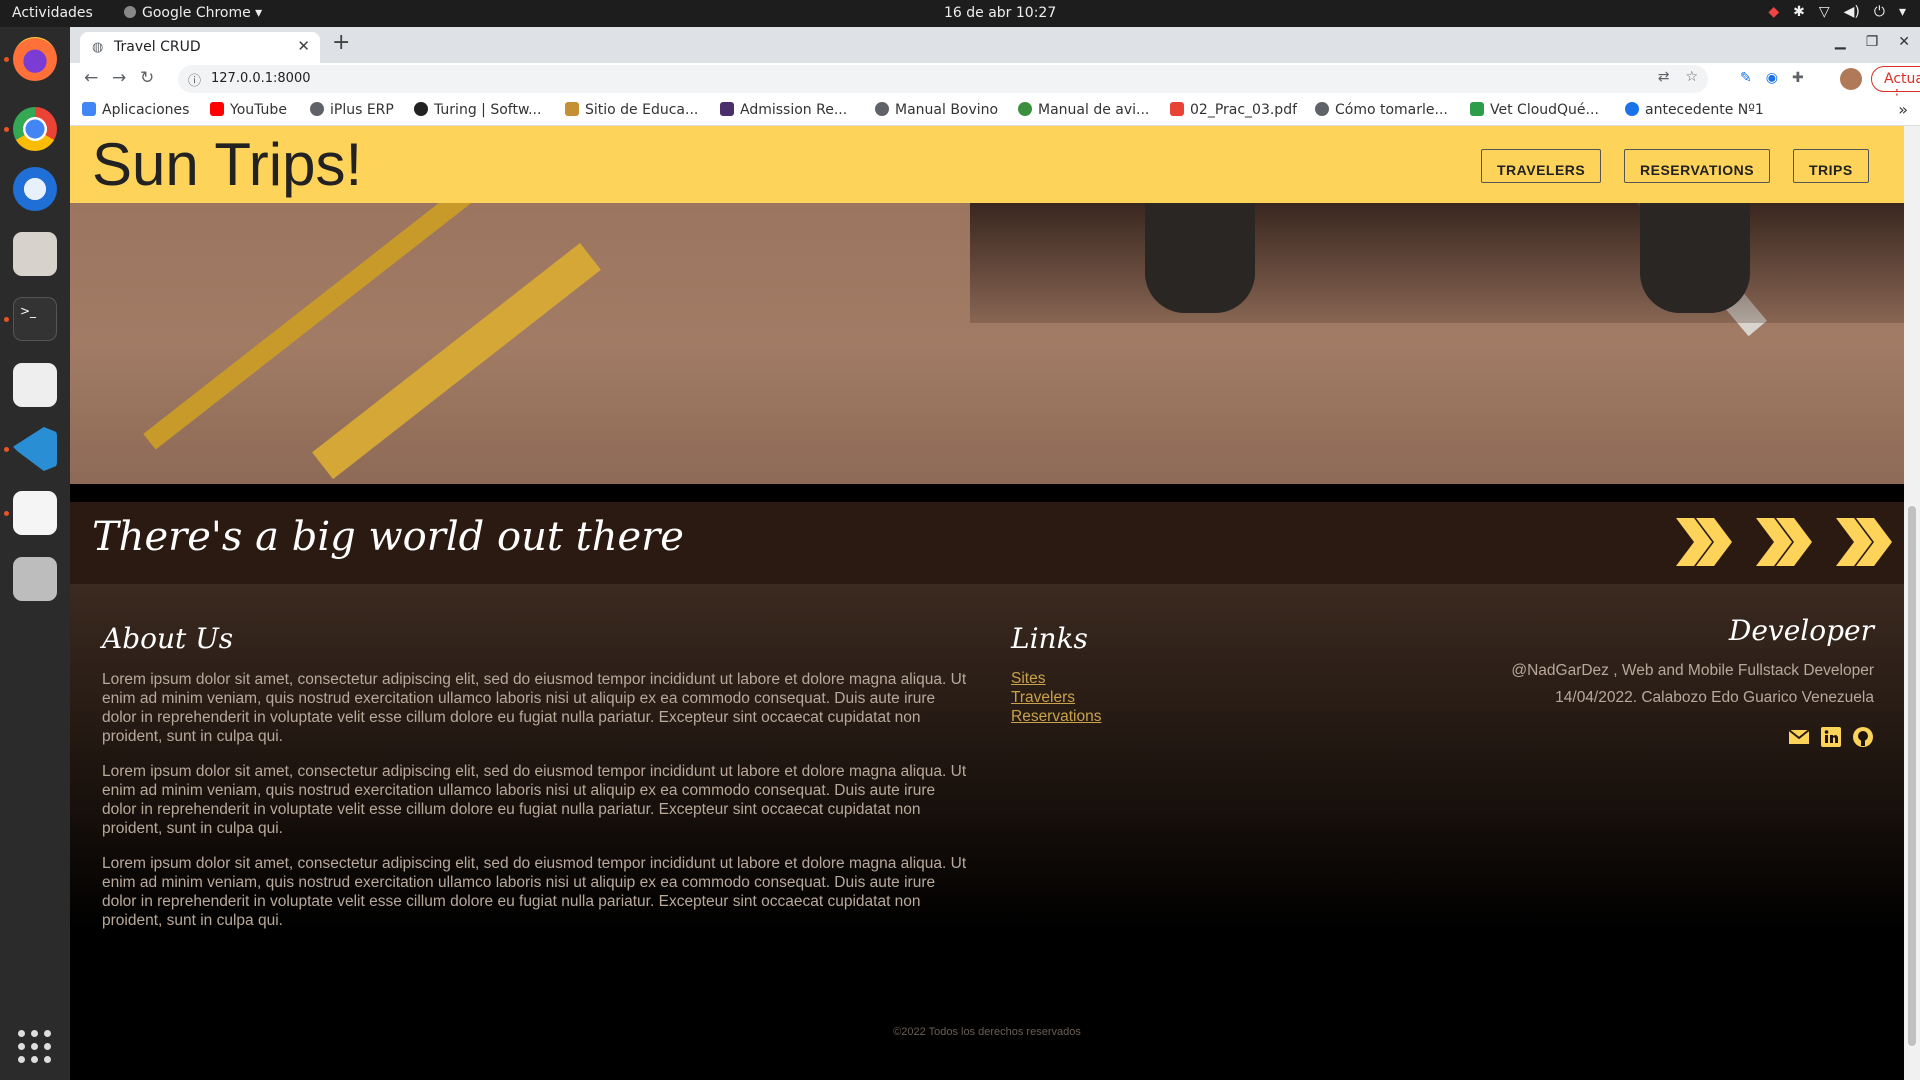  What do you see at coordinates (987, 164) in the screenshot?
I see `site-navbar: Sun Trips! TRAVELERS RESERVATIONS TRIPS` at bounding box center [987, 164].